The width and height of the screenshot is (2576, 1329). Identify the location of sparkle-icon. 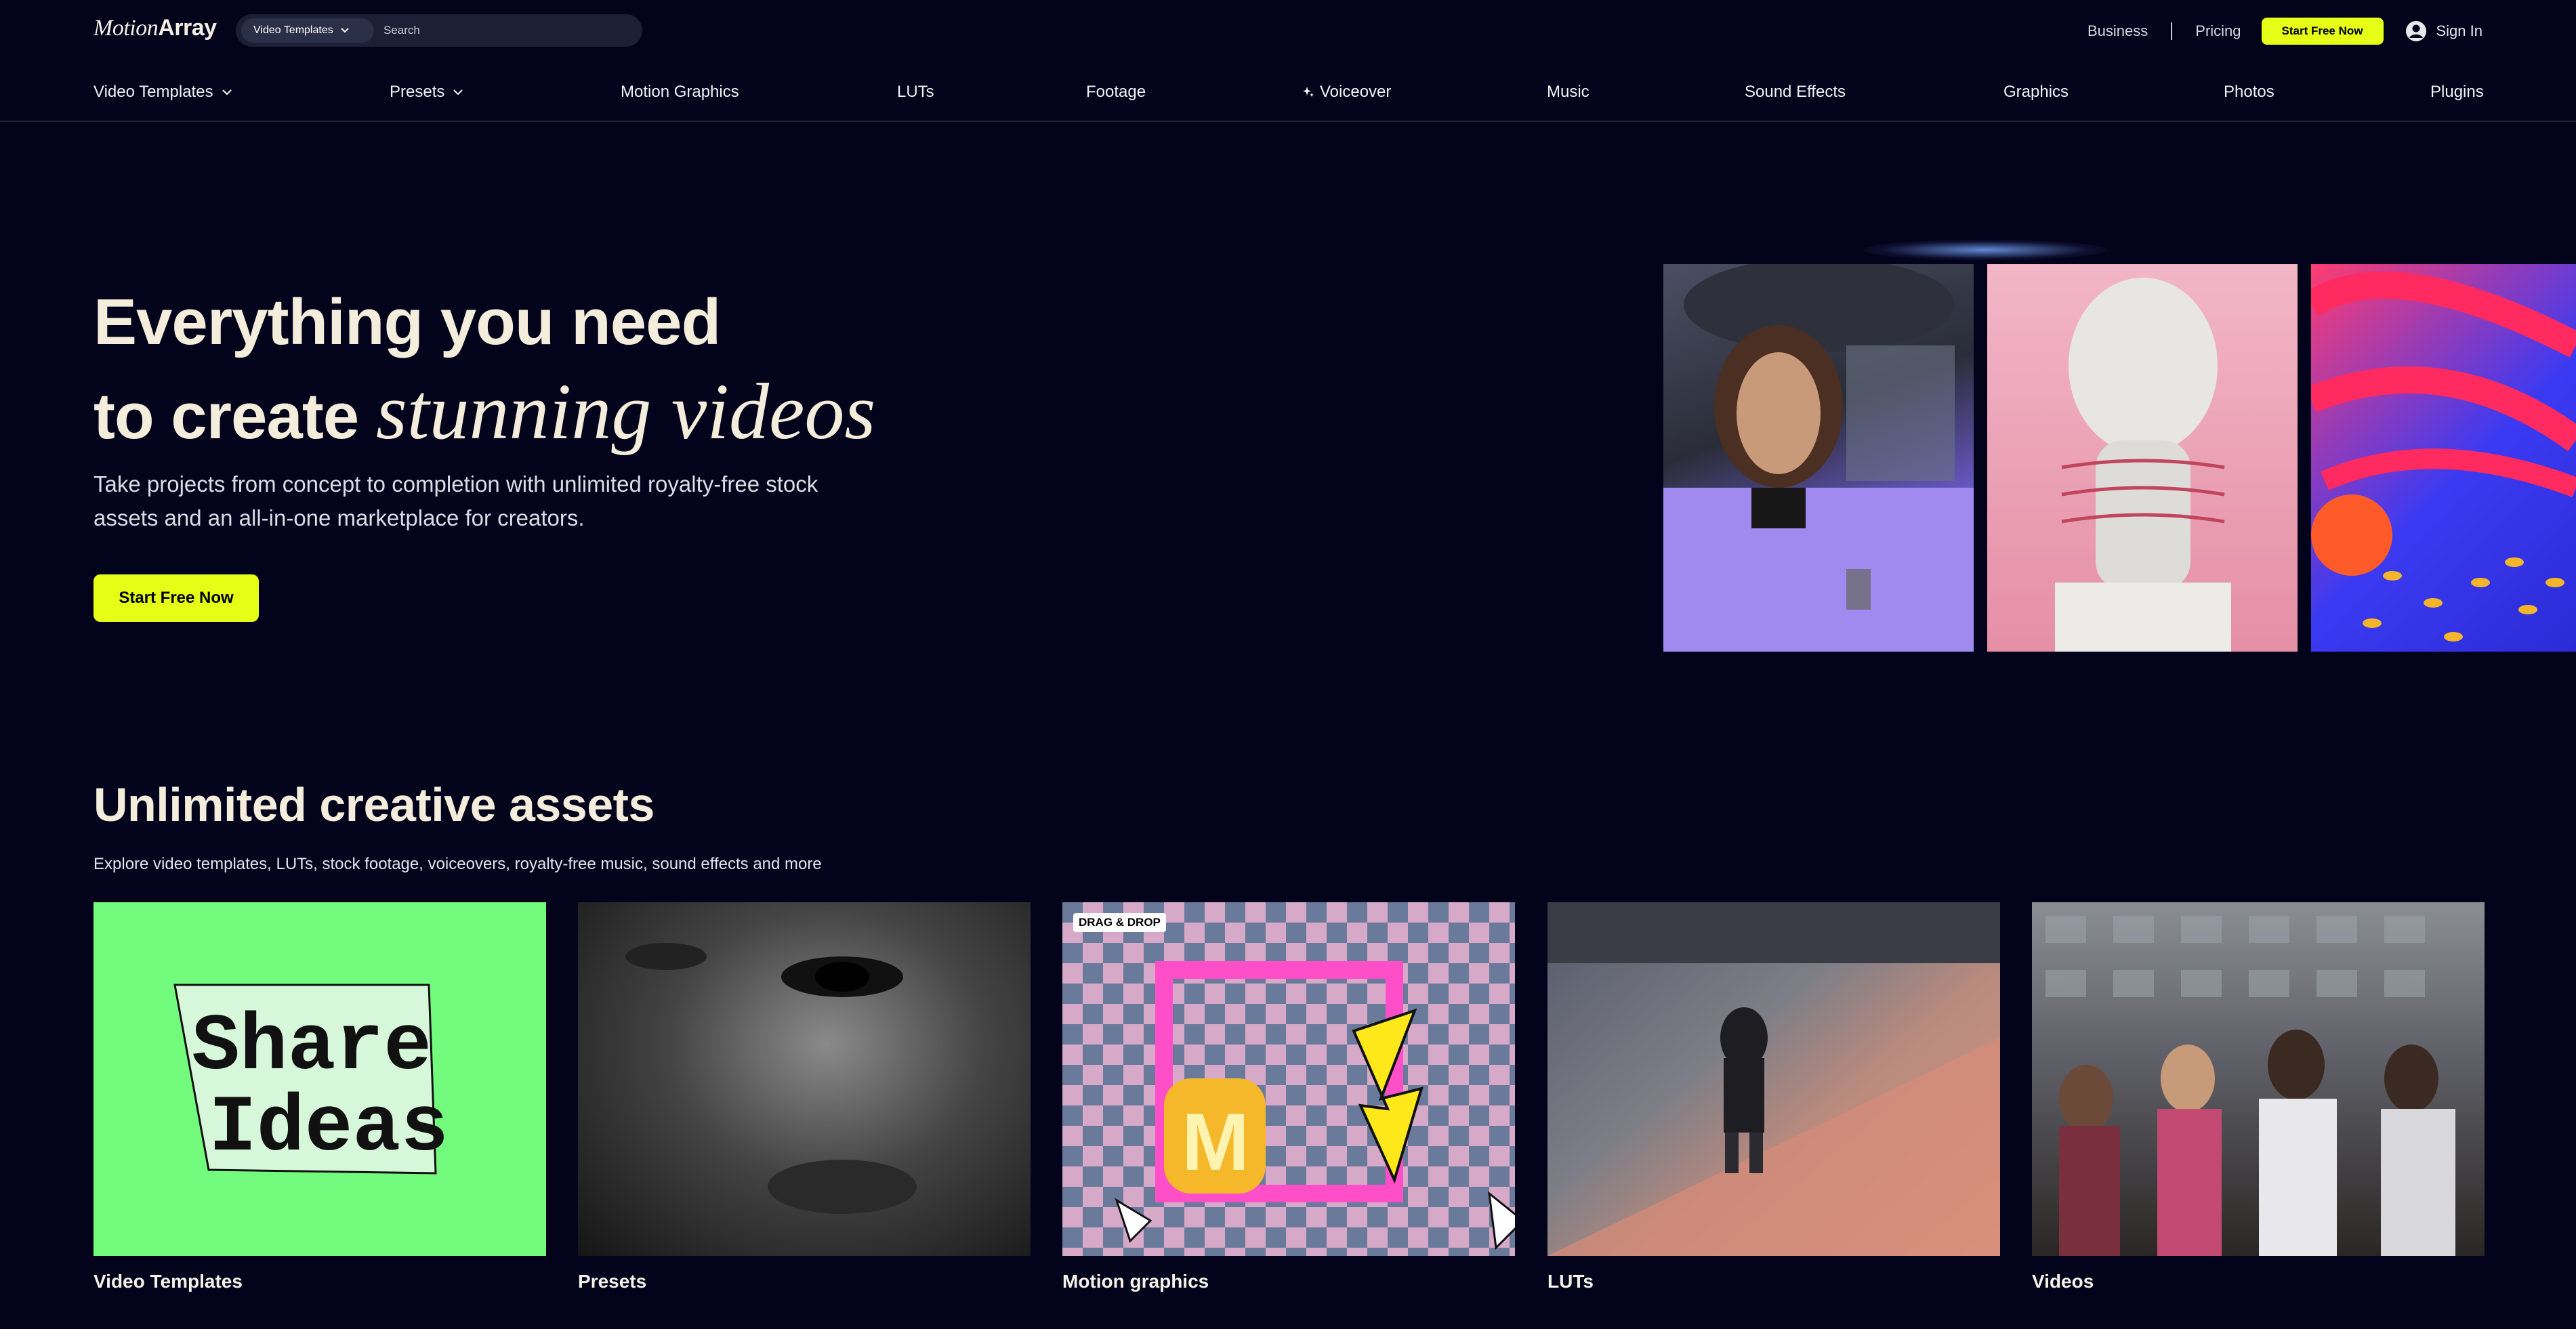
(1308, 92).